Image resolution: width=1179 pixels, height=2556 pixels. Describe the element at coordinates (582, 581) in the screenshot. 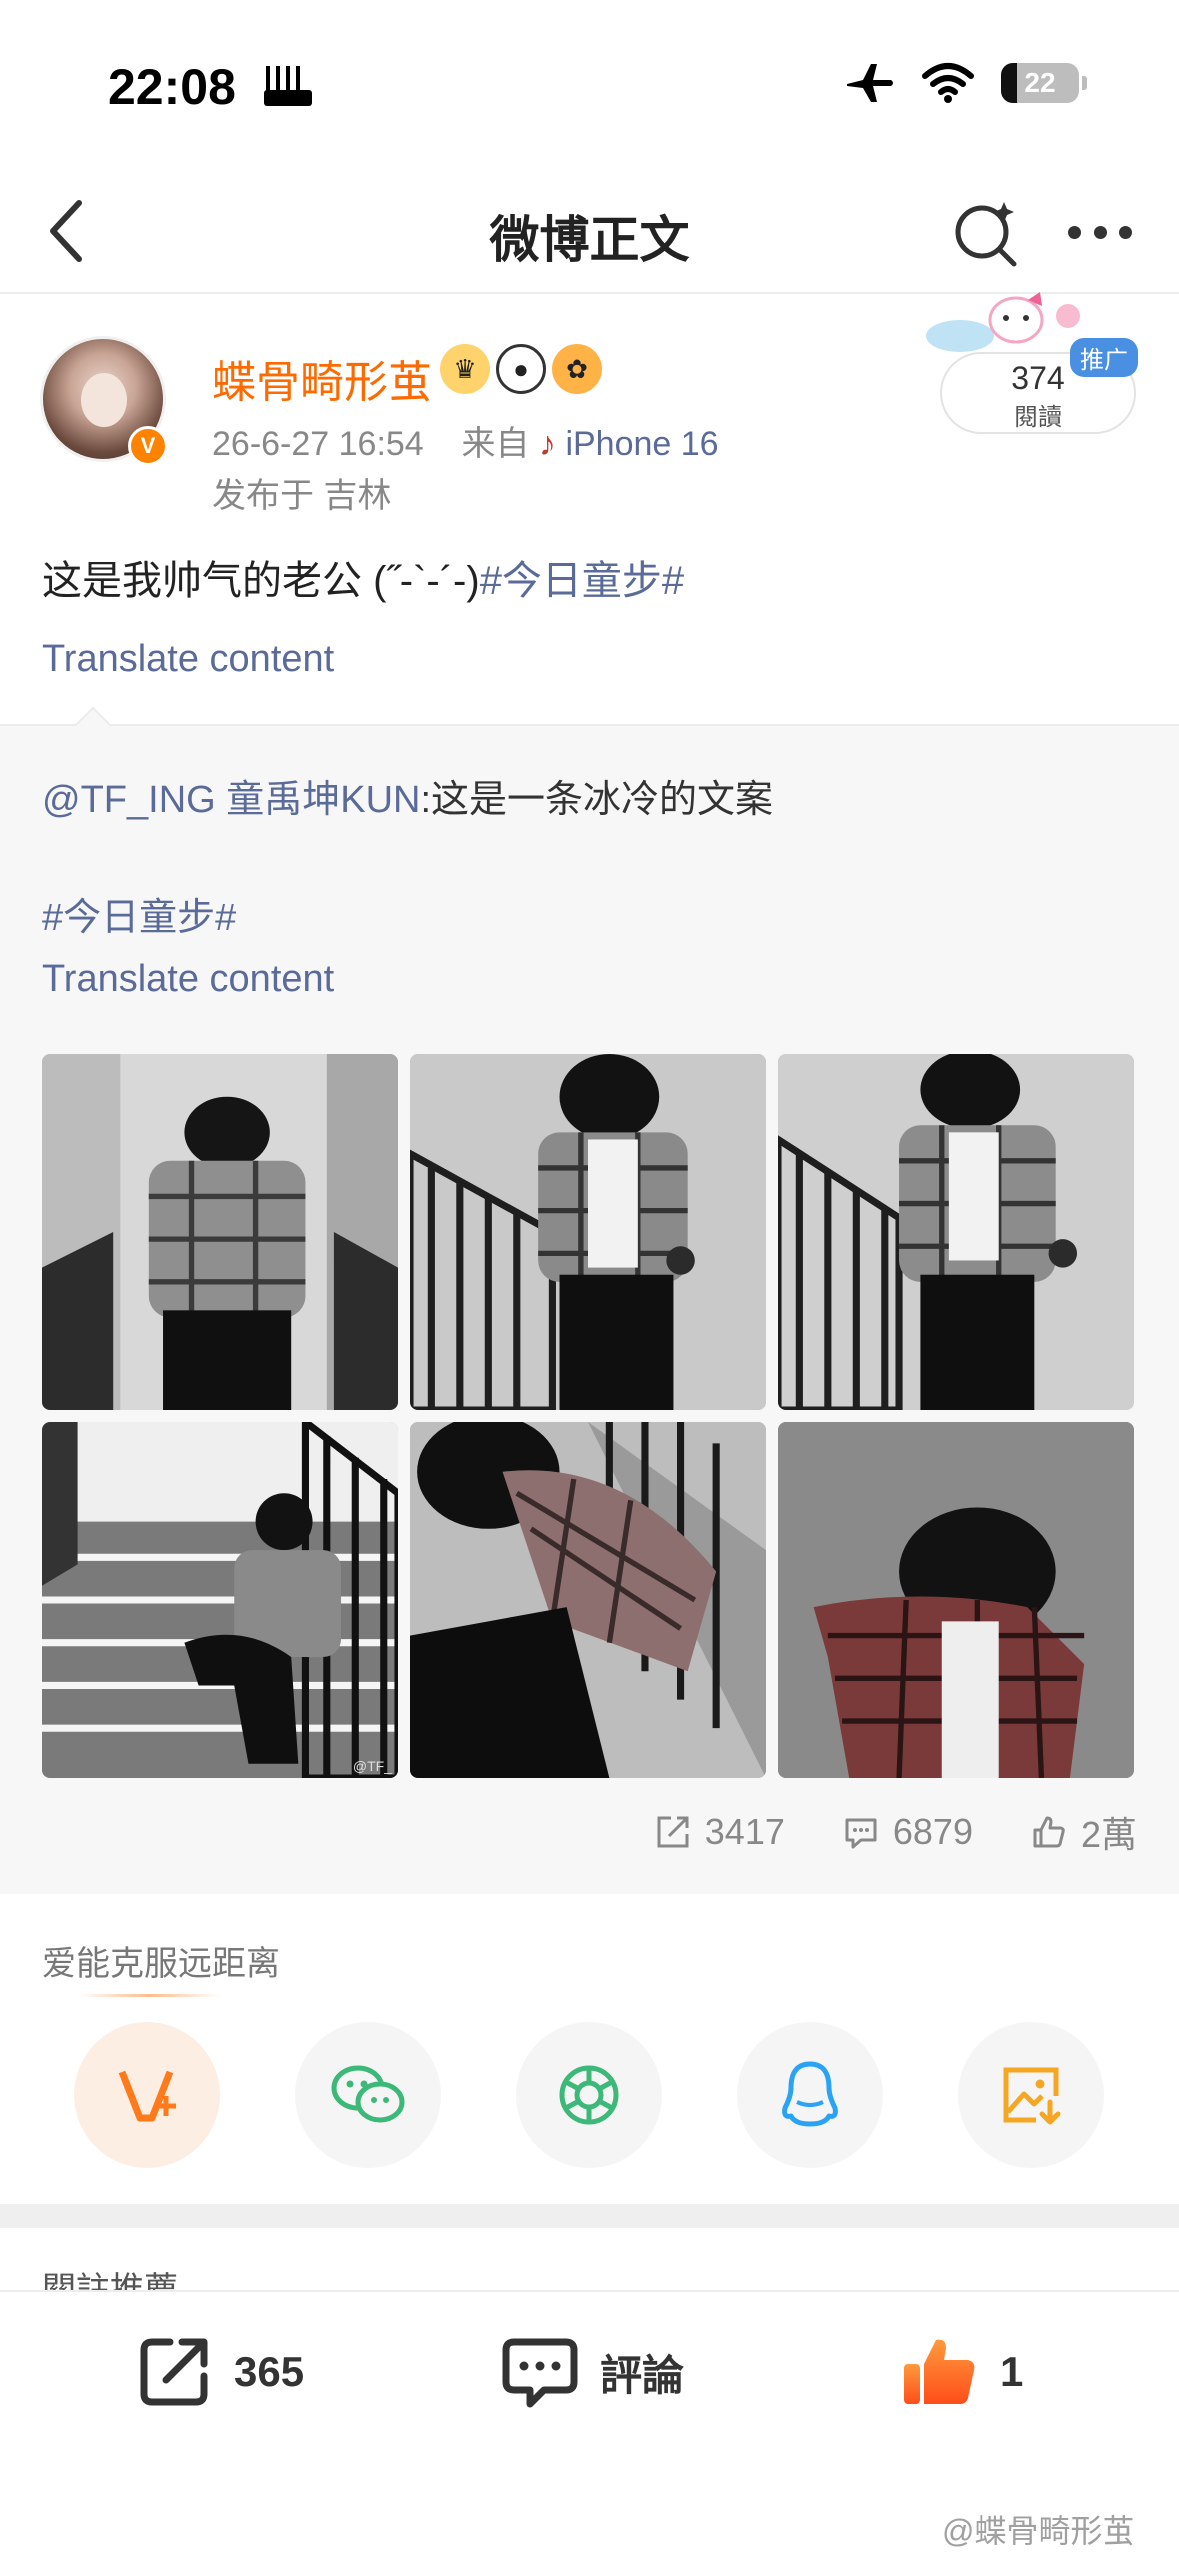

I see `post-hashtag: #今日童步#` at that location.